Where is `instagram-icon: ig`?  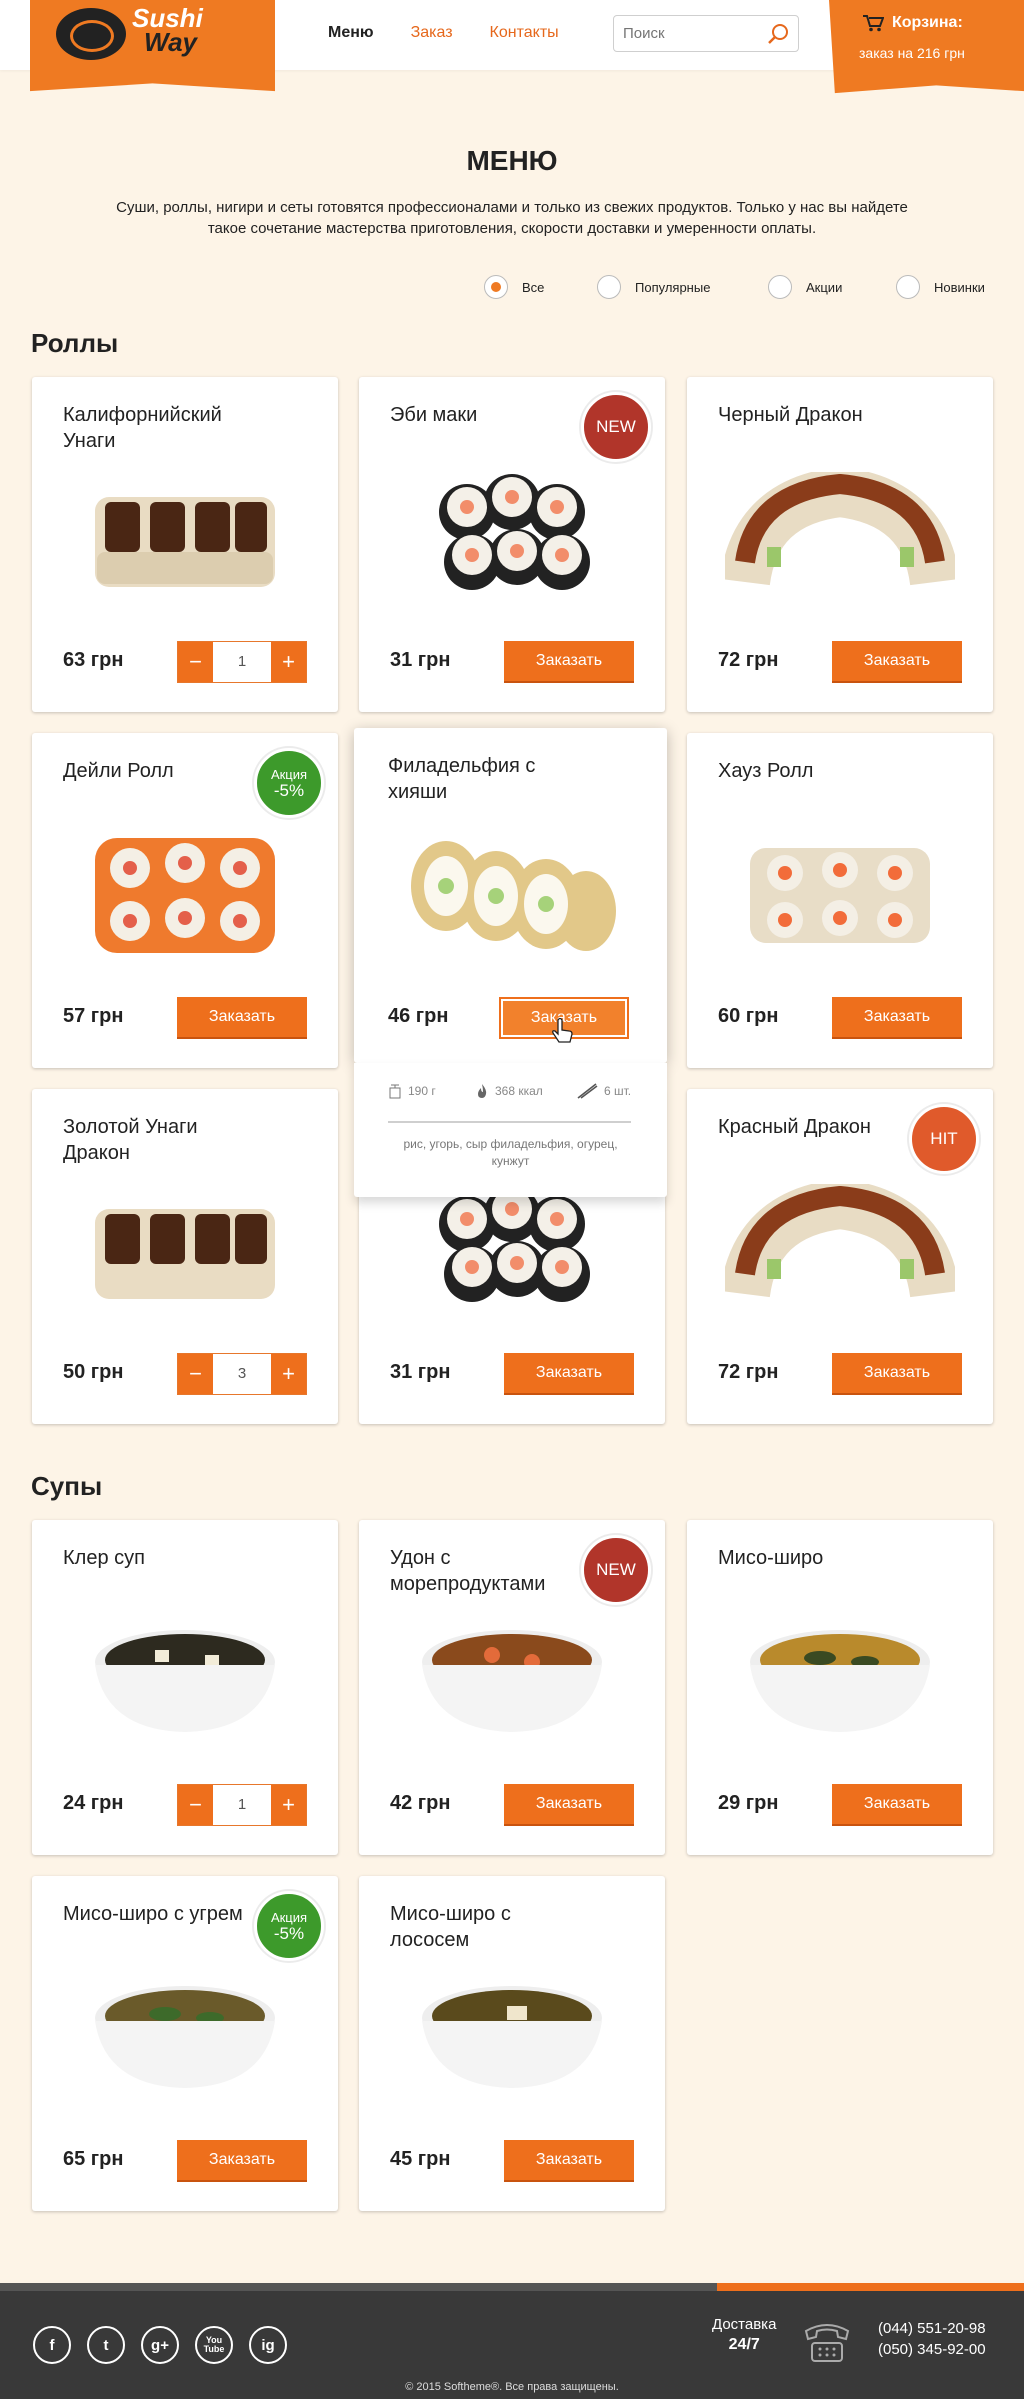
instagram-icon: ig is located at coordinates (268, 2345).